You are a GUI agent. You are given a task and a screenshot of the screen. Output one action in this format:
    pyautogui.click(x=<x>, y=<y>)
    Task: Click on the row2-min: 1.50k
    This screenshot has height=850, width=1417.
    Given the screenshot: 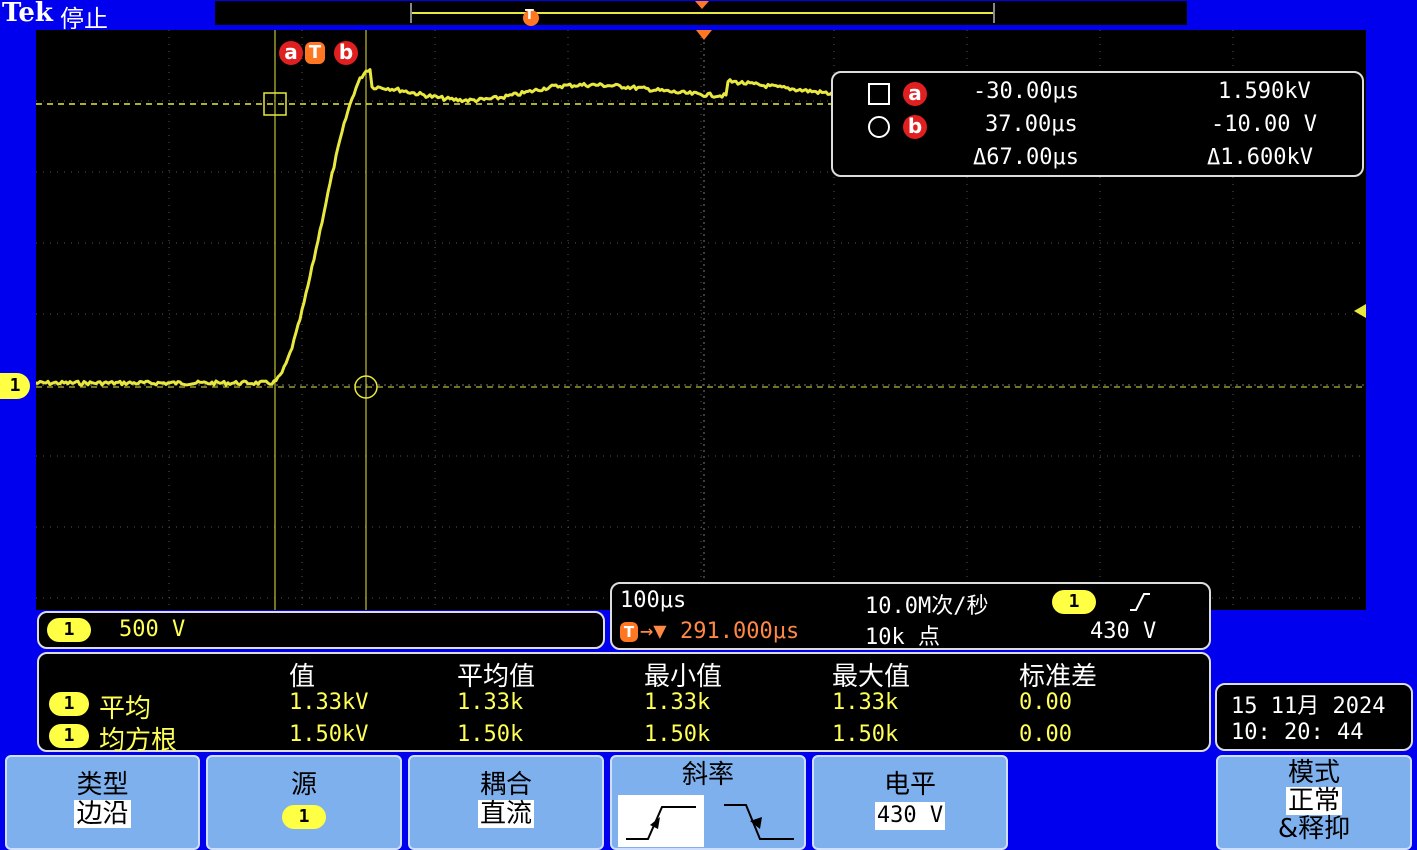 What is the action you would take?
    pyautogui.click(x=677, y=734)
    